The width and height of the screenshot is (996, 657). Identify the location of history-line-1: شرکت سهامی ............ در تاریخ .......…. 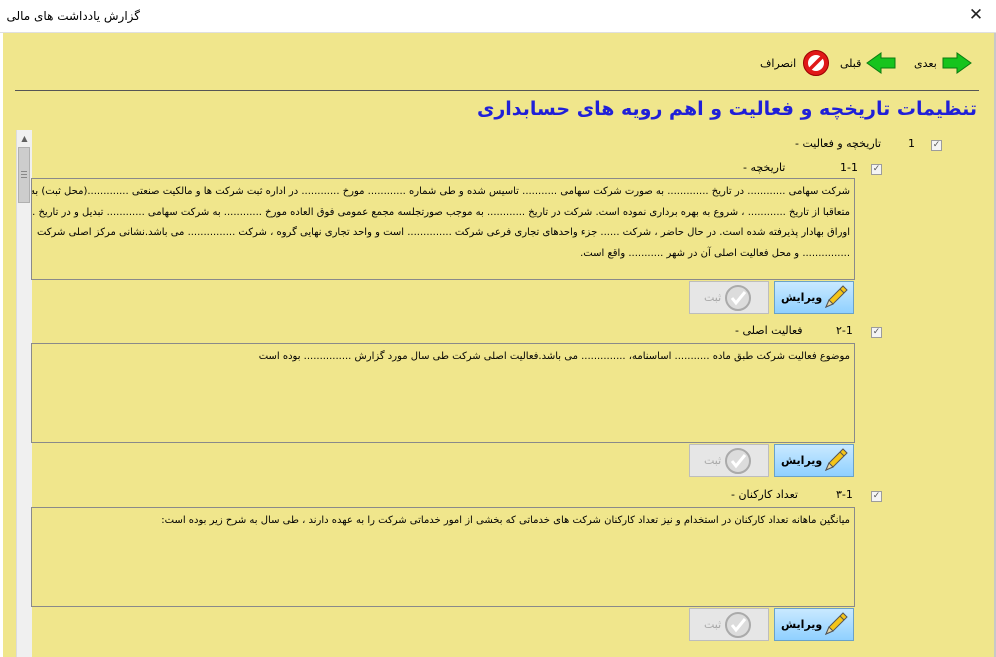
(440, 191).